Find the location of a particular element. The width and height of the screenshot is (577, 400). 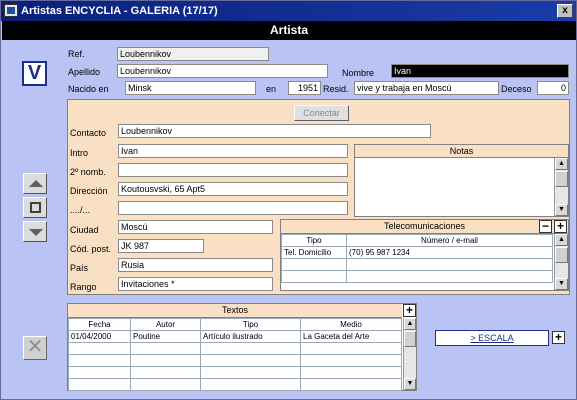

dir2-field is located at coordinates (233, 208).